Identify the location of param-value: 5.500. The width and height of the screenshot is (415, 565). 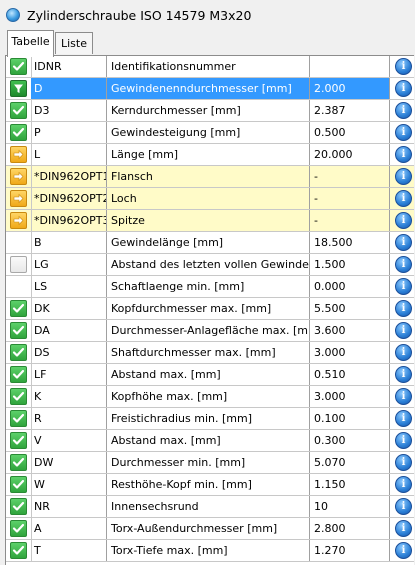
(350, 308).